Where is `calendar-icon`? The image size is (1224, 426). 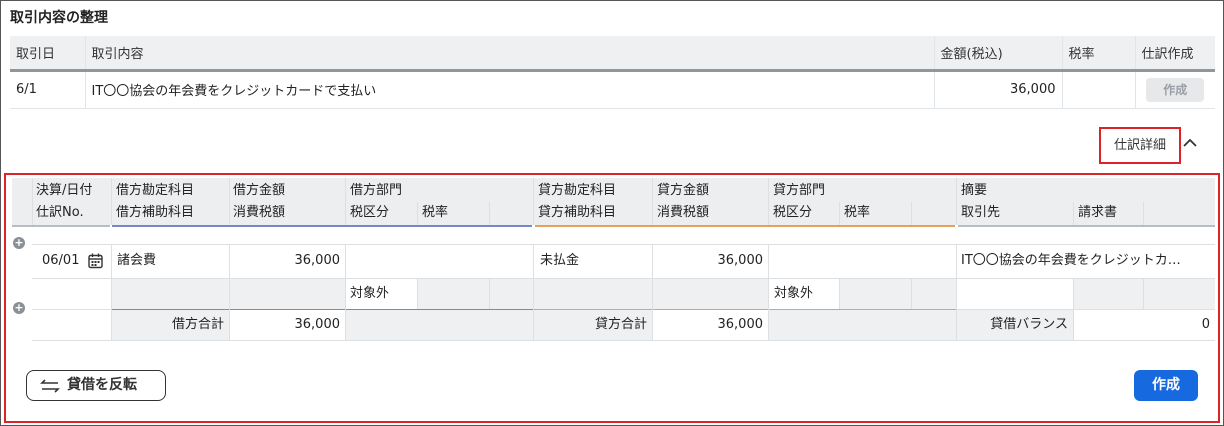
calendar-icon is located at coordinates (95, 261).